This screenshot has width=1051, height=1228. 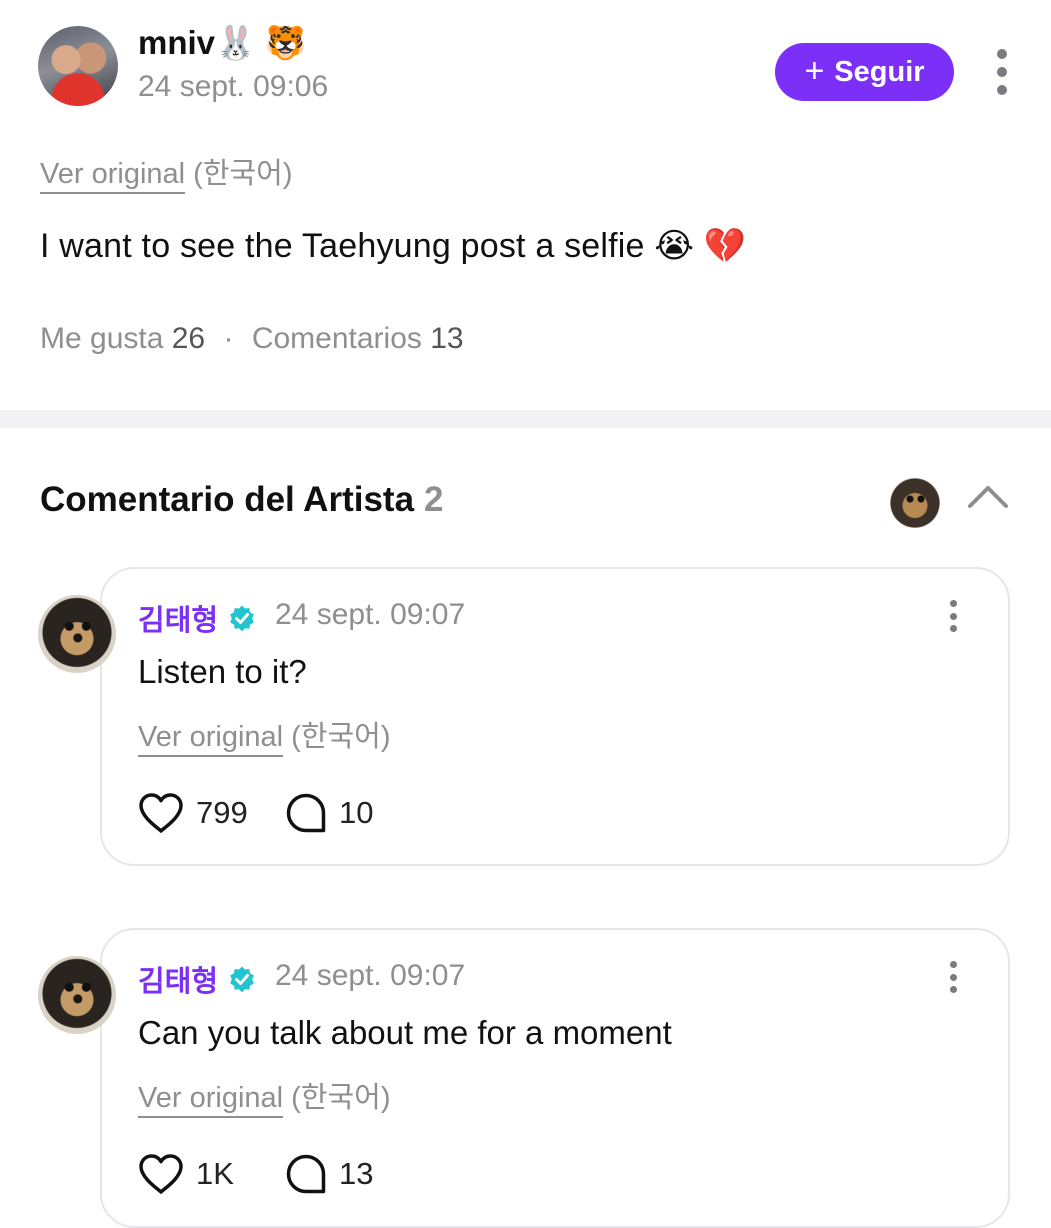 What do you see at coordinates (915, 503) in the screenshot?
I see `artist-avatar-thumbnail` at bounding box center [915, 503].